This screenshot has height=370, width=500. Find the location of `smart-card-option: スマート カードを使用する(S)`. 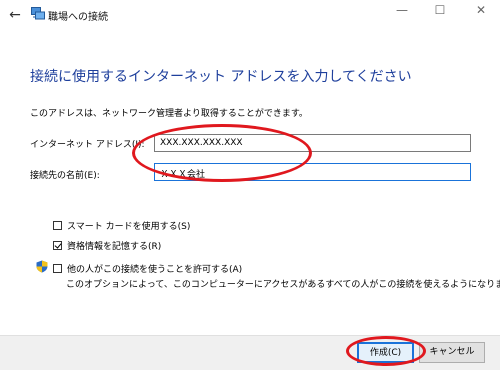

smart-card-option: スマート カードを使用する(S) is located at coordinates (121, 225).